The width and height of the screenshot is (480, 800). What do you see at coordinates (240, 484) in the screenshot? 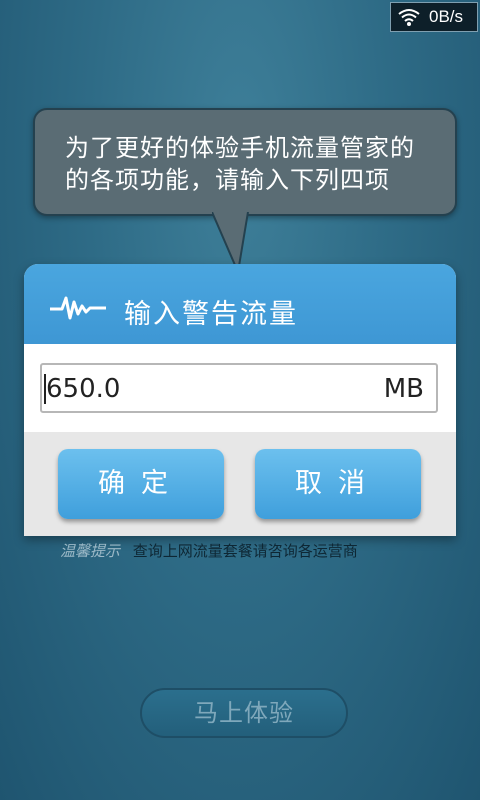
I see `dialog-button-area: 确定 取消` at bounding box center [240, 484].